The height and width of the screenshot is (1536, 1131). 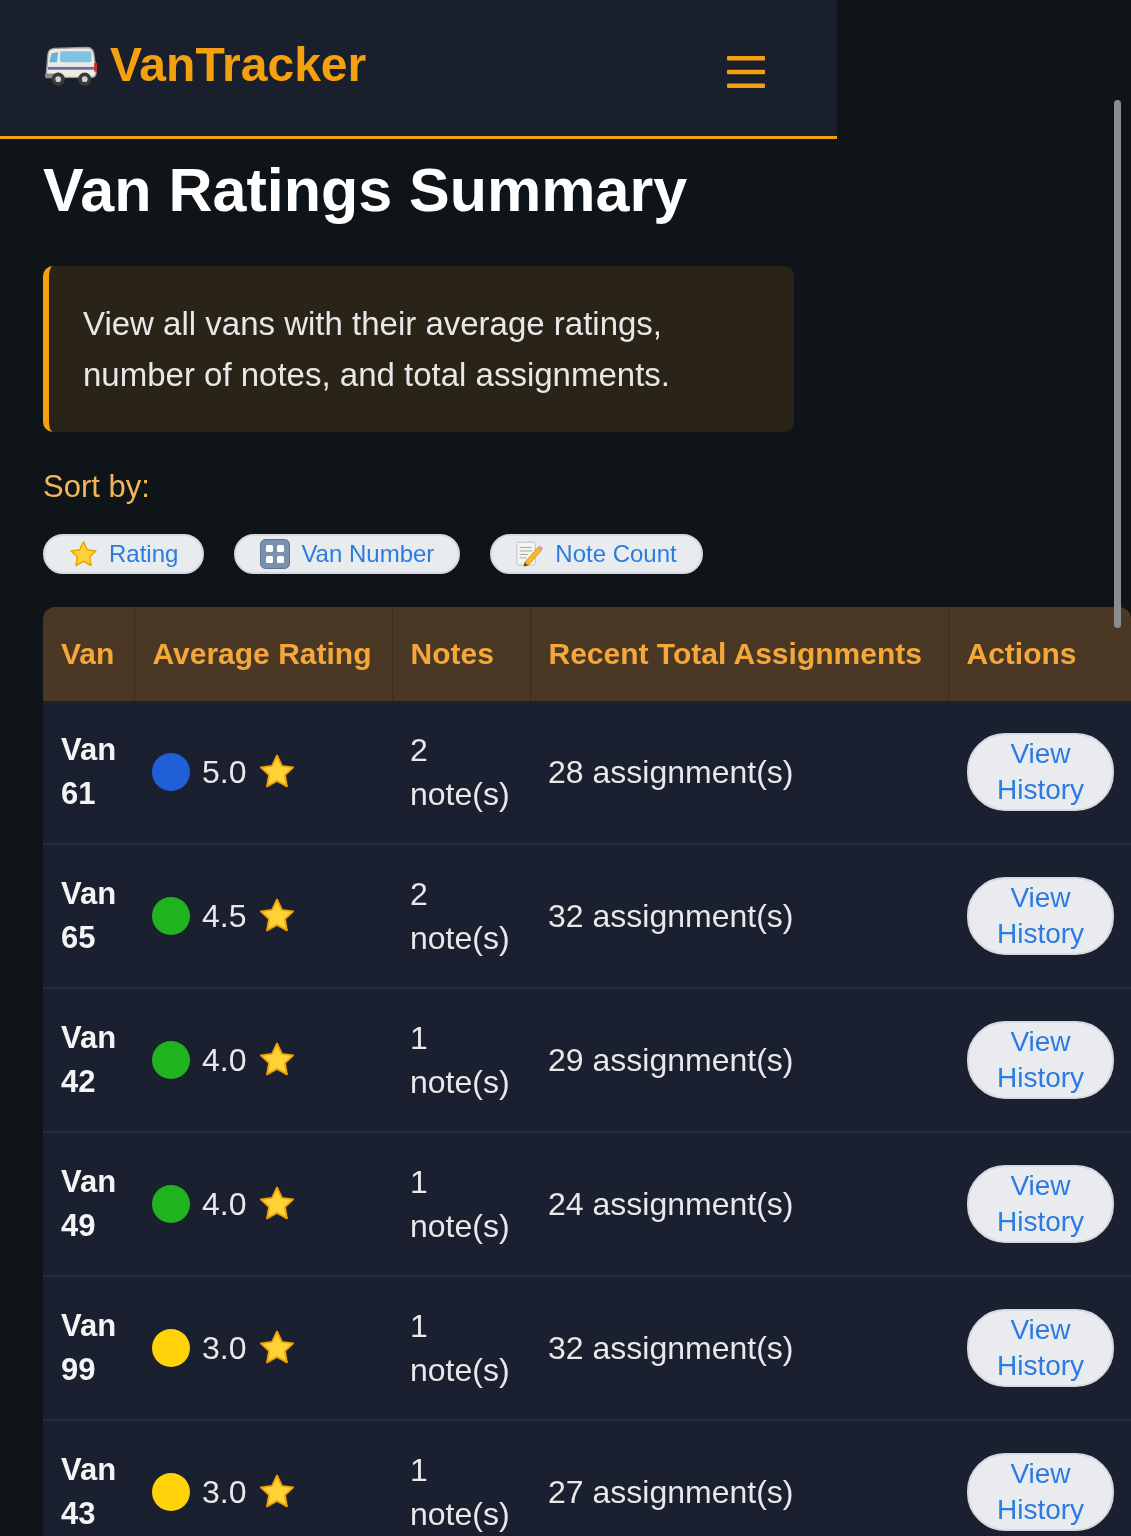 What do you see at coordinates (366, 190) in the screenshot?
I see `page-title: Van Ratings Summary` at bounding box center [366, 190].